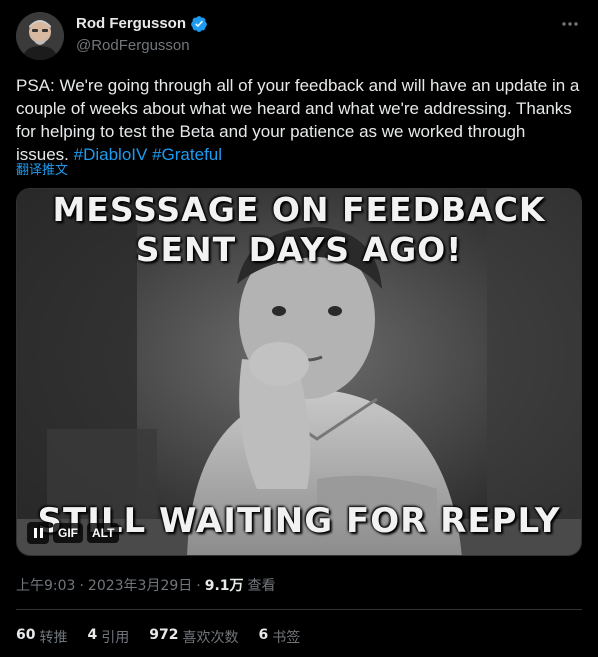 Image resolution: width=598 pixels, height=657 pixels. Describe the element at coordinates (299, 209) in the screenshot. I see `meme-caption-top-1: MESSSAGE ON FEEDBACK` at that location.